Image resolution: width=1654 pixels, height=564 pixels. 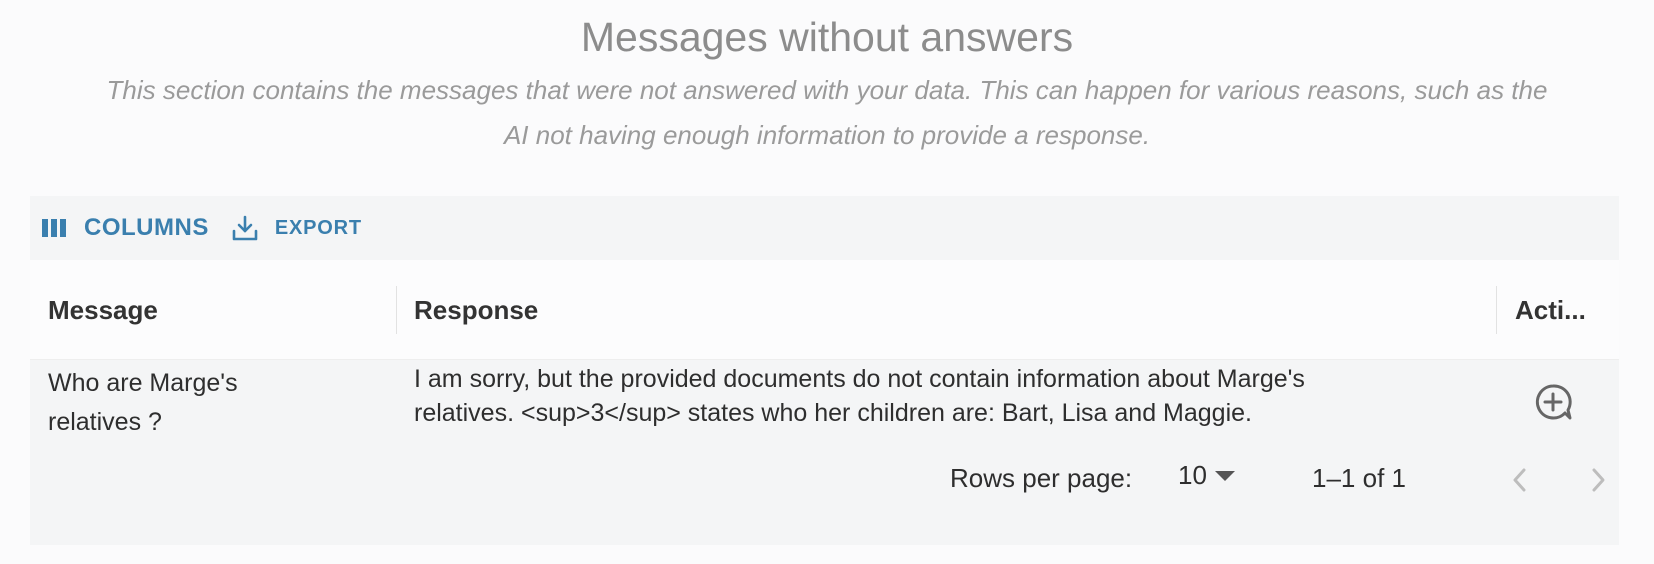 I want to click on previous-page-button, so click(x=1520, y=483).